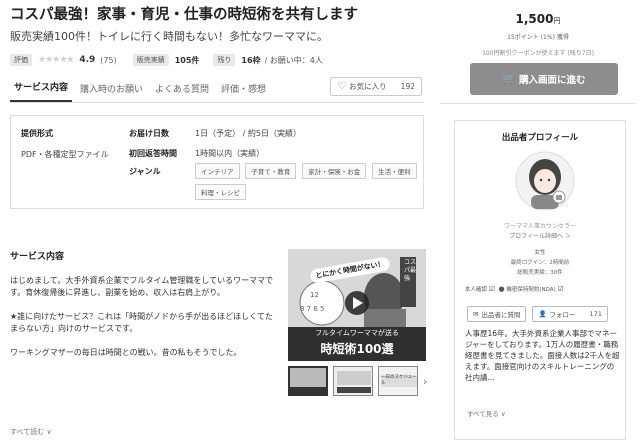 The image size is (640, 447). I want to click on genre-chips: インテリア 子育て・教育 家計・保険・お金 生活・便利 料理・レシピ, so click(310, 184).